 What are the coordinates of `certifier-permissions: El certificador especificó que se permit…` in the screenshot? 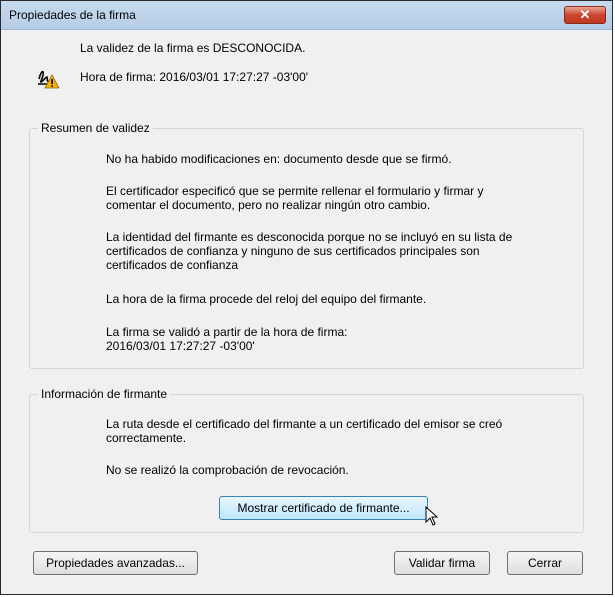 It's located at (336, 198).